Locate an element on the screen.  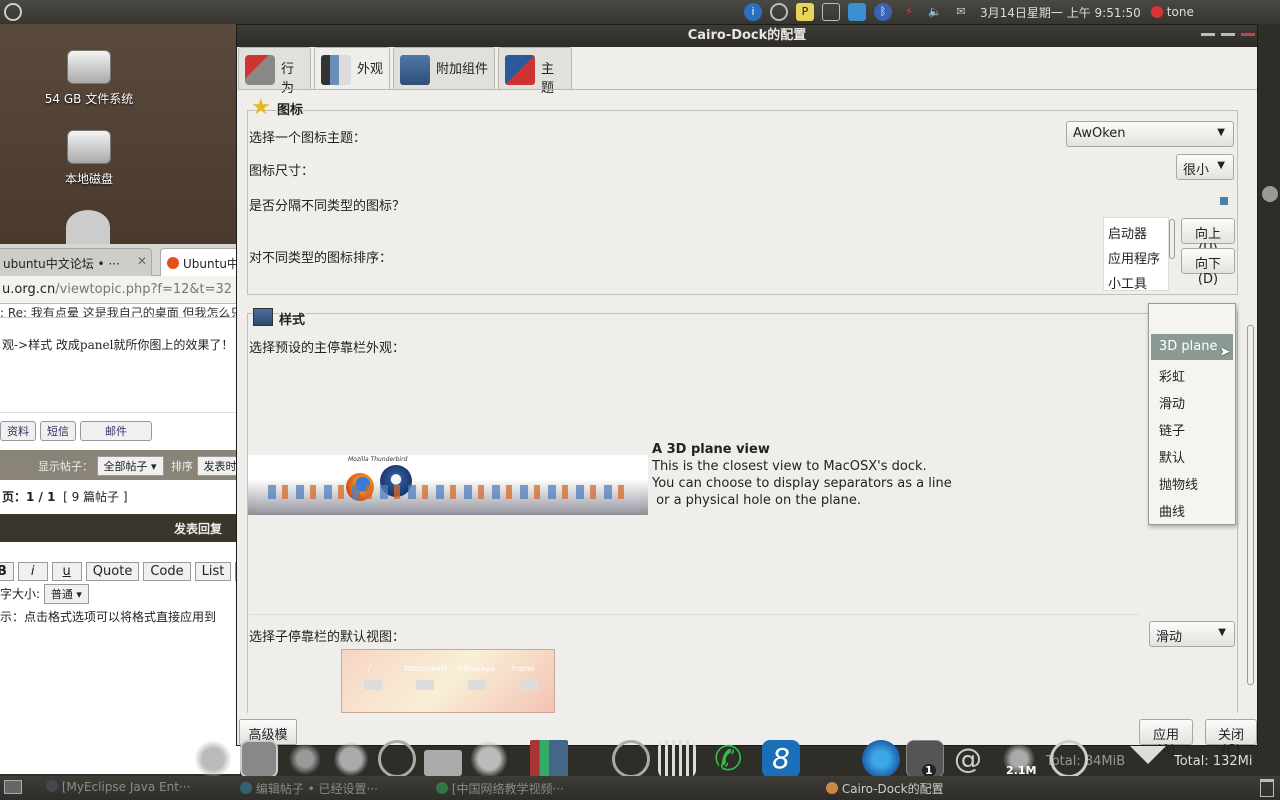
quote-button: Quote is located at coordinates (112, 571).